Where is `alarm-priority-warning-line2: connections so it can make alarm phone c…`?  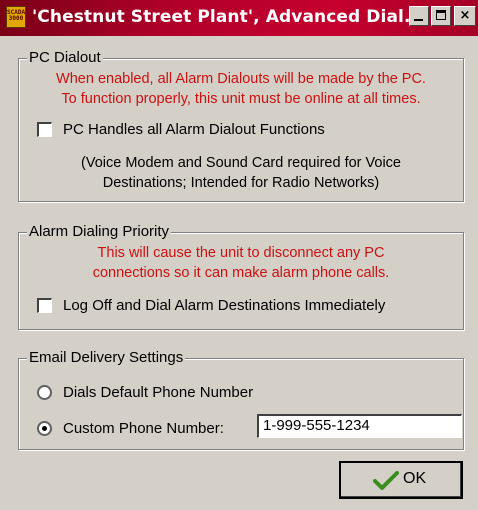
alarm-priority-warning-line2: connections so it can make alarm phone c… is located at coordinates (241, 273).